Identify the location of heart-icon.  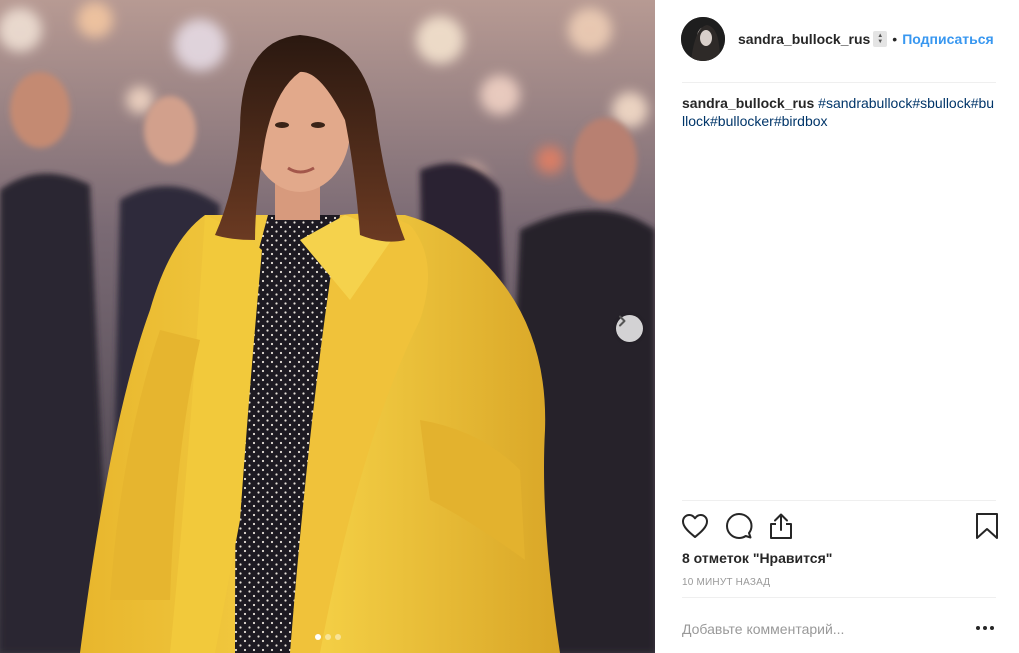
(695, 526).